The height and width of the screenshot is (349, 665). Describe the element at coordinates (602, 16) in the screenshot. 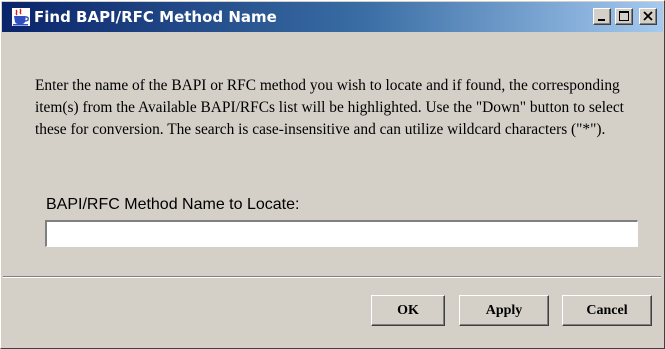

I see `minimize-button` at that location.